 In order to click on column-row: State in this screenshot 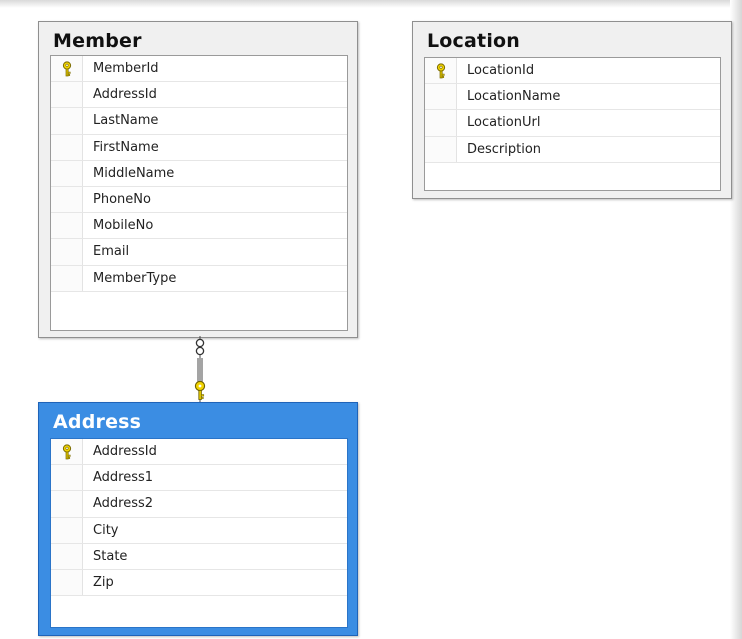, I will do `click(199, 556)`.